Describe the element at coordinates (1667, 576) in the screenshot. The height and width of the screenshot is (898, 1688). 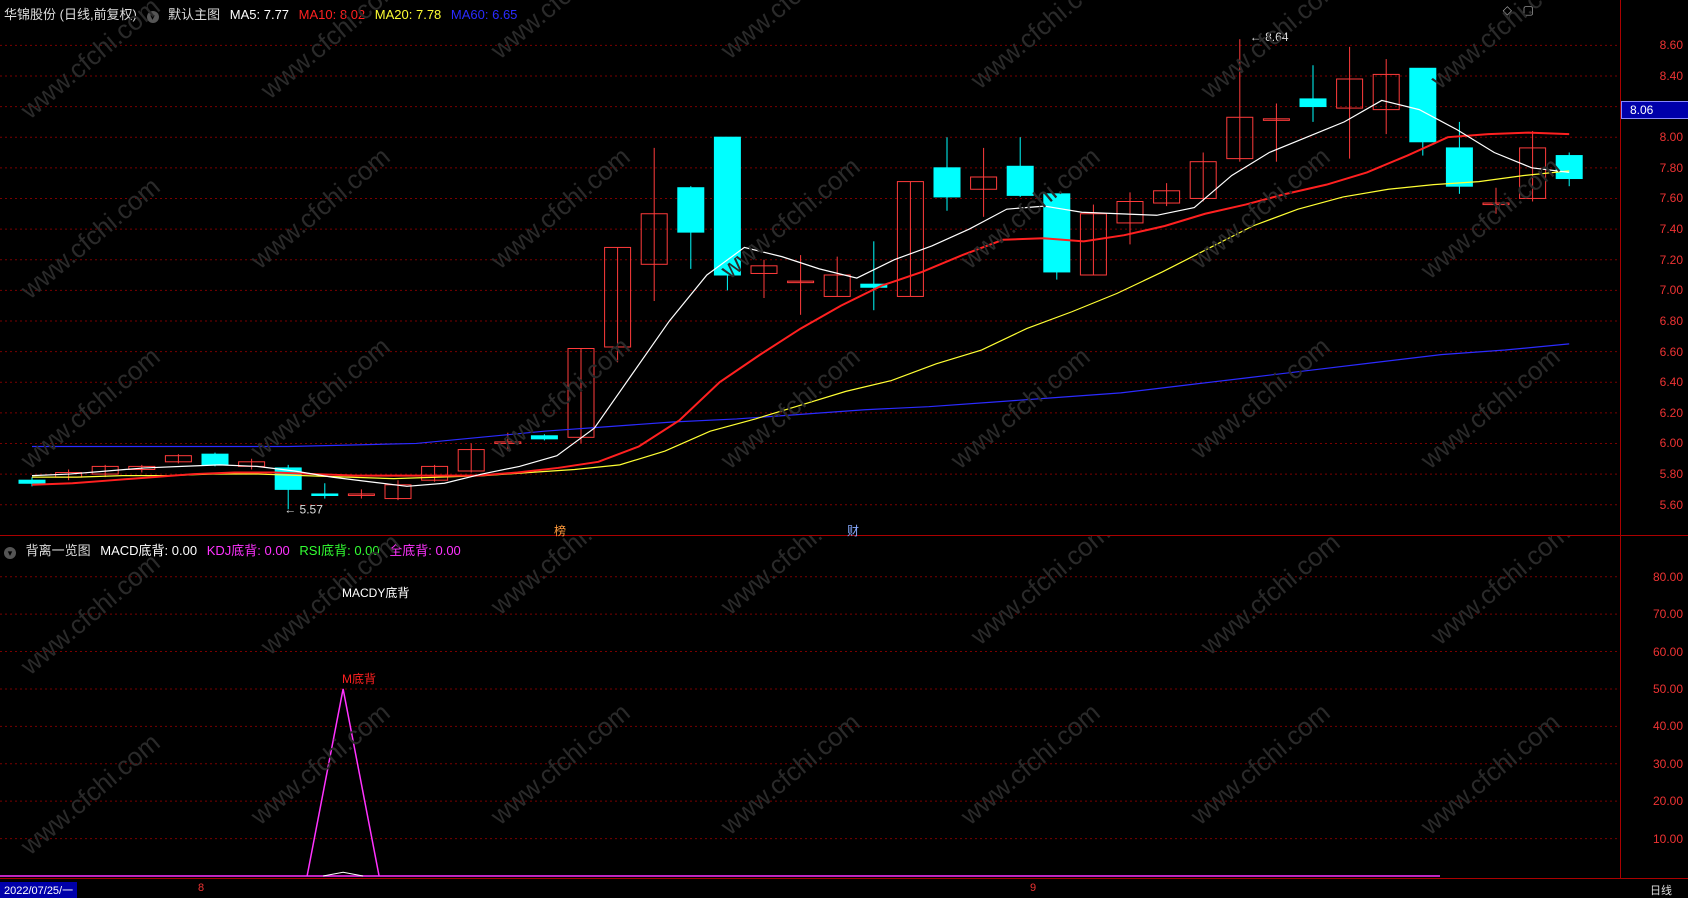
I see `sub-y-tick-label: 80.00` at that location.